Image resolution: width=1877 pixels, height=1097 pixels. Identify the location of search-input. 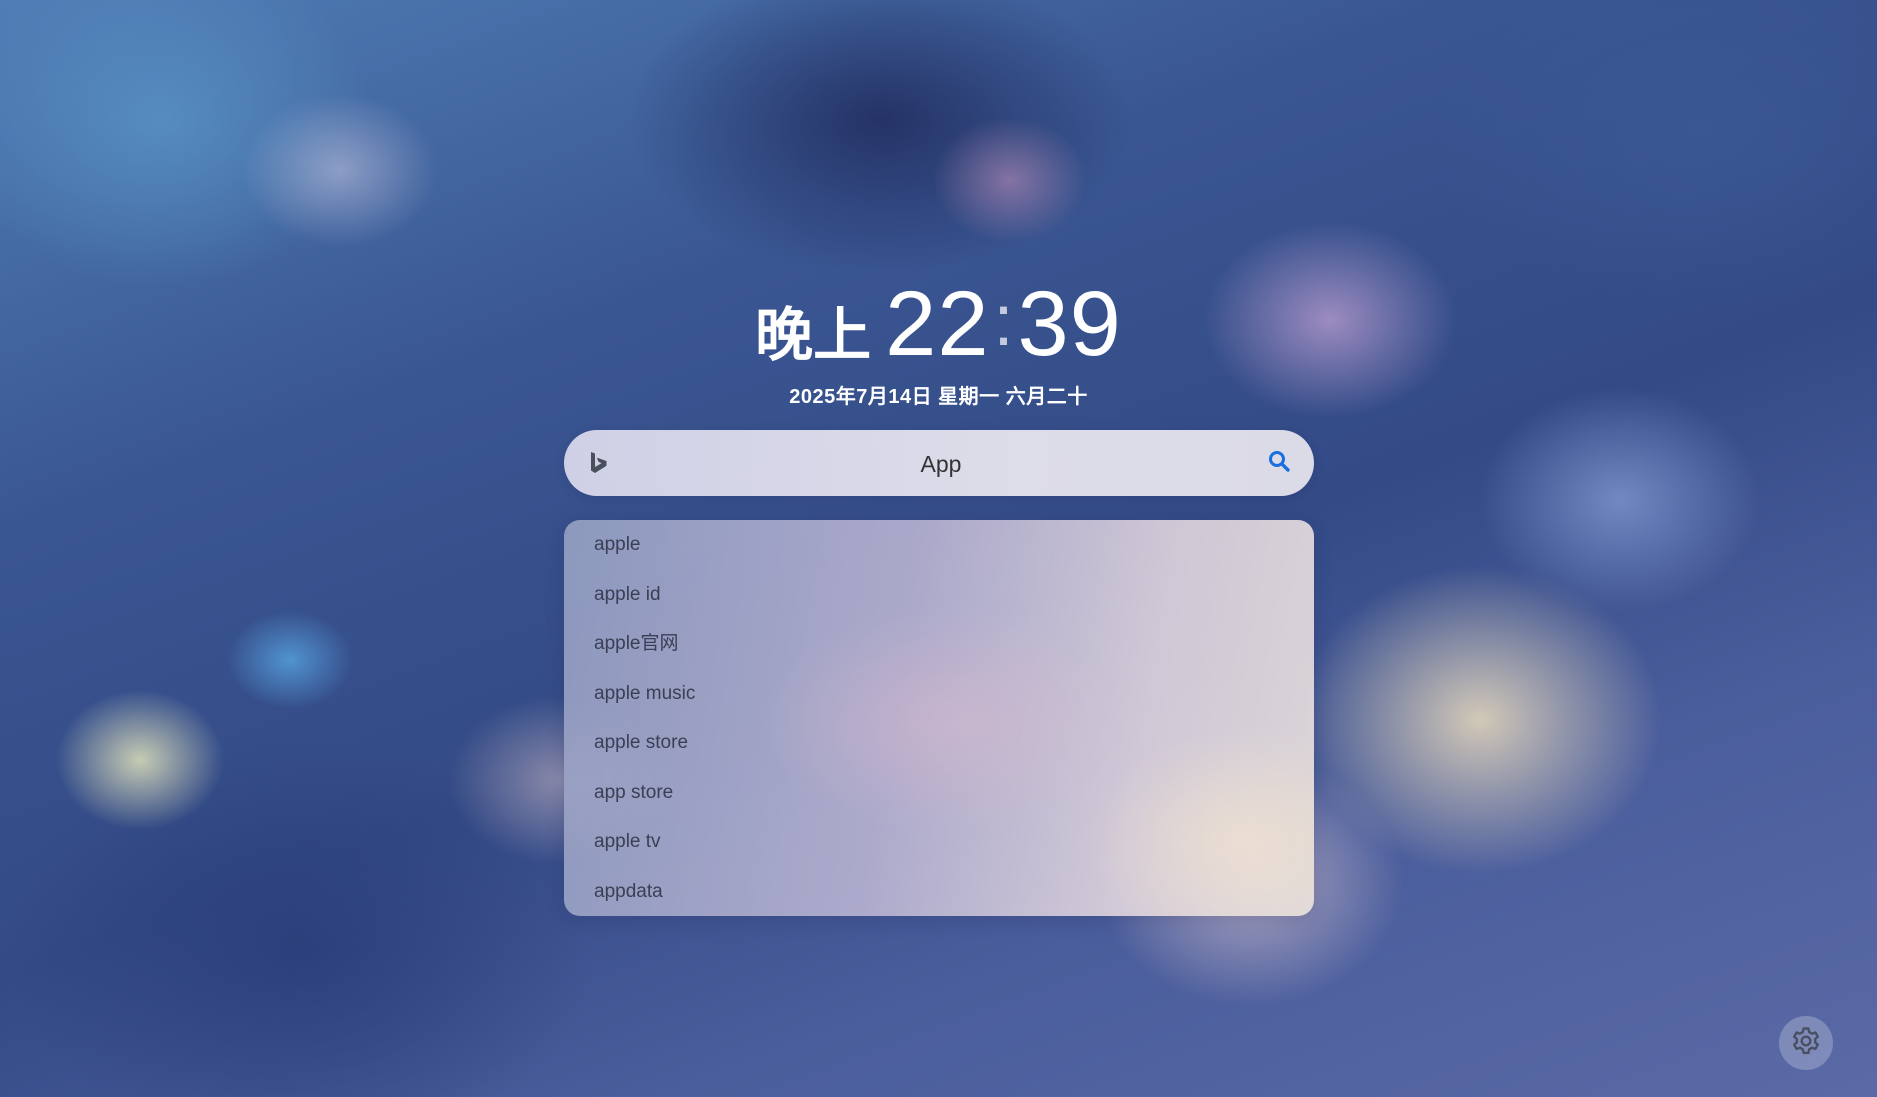
(941, 464).